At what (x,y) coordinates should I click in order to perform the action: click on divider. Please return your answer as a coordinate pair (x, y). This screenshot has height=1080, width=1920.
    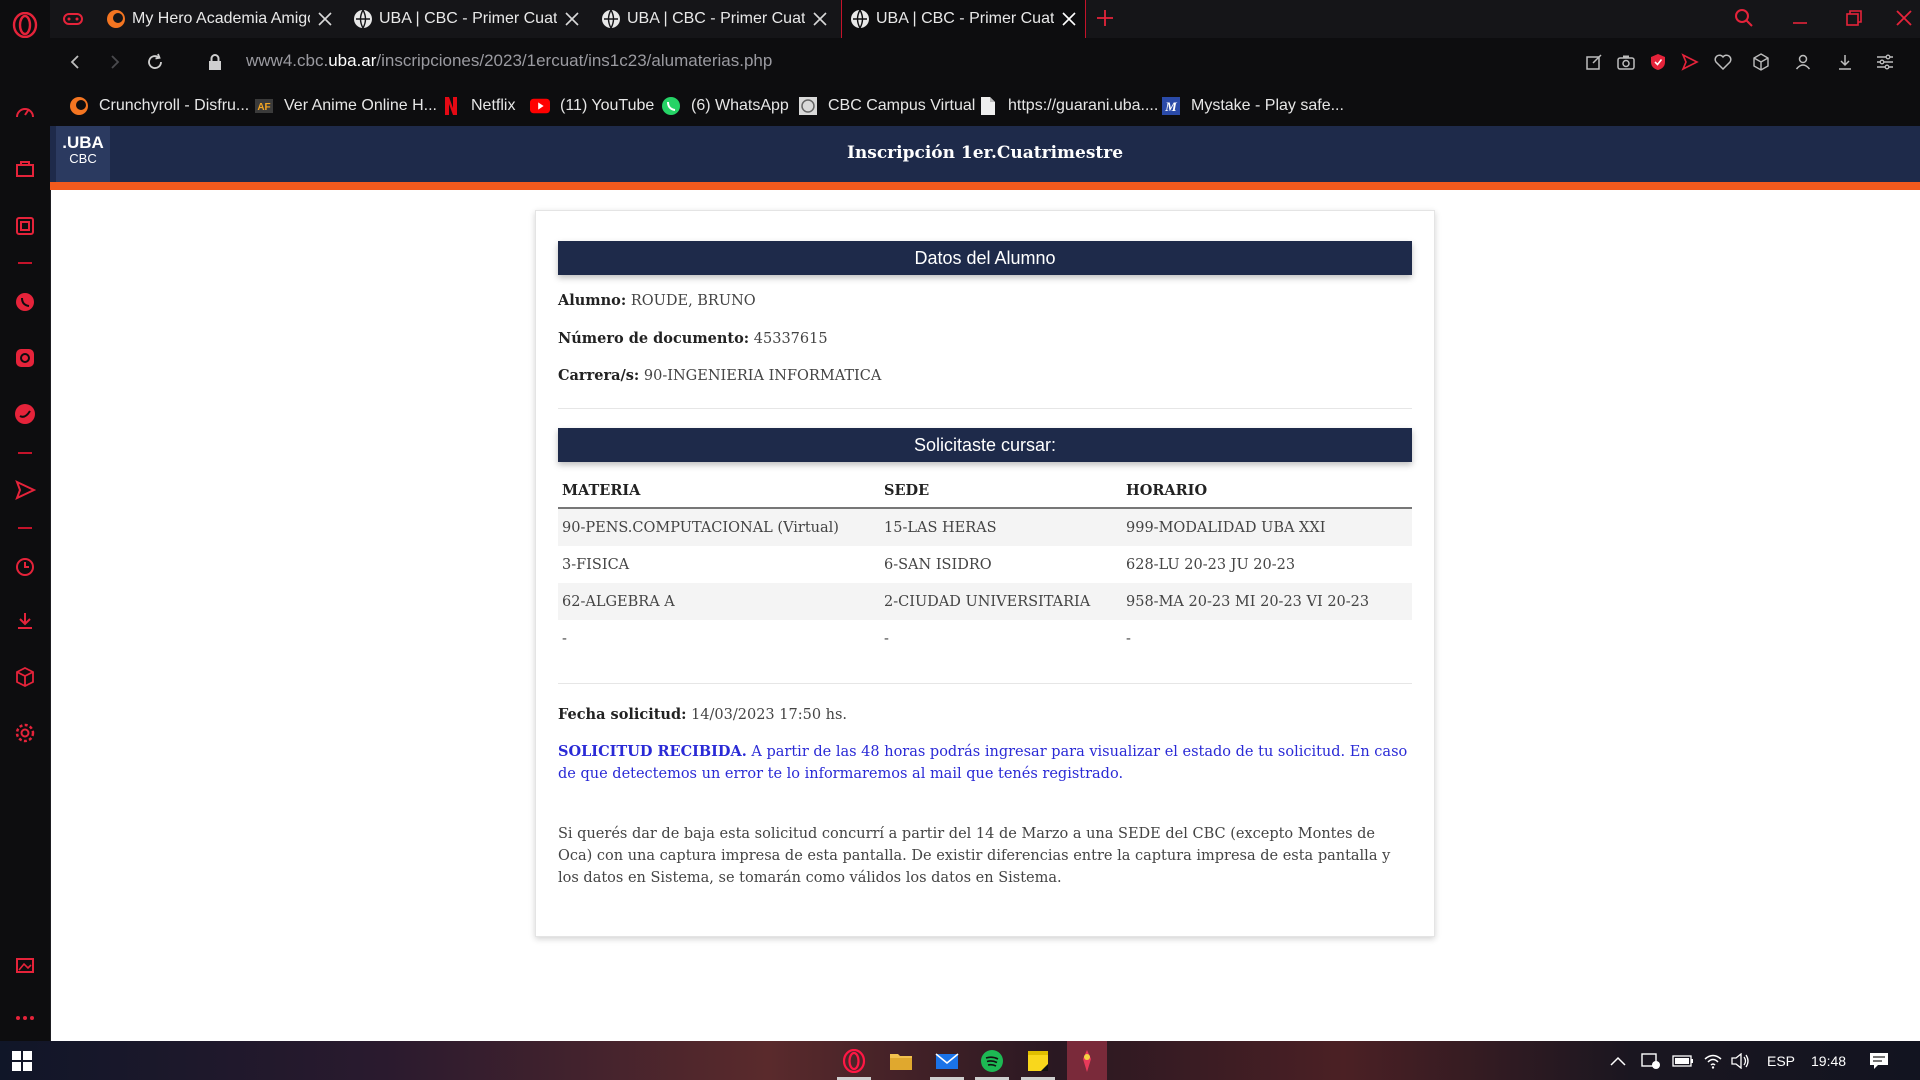
    Looking at the image, I should click on (985, 408).